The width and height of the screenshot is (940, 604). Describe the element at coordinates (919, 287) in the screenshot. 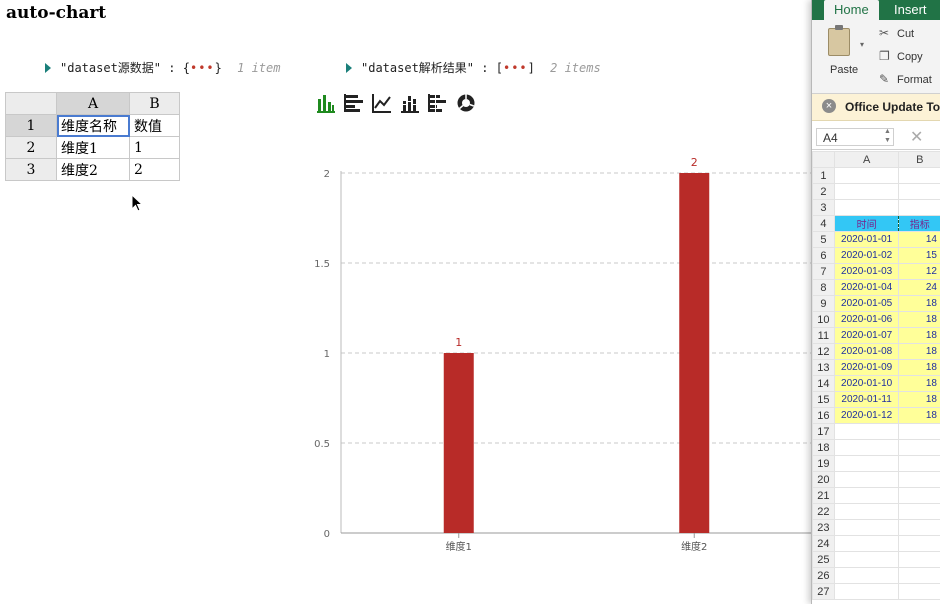

I see `value-cell: 24` at that location.